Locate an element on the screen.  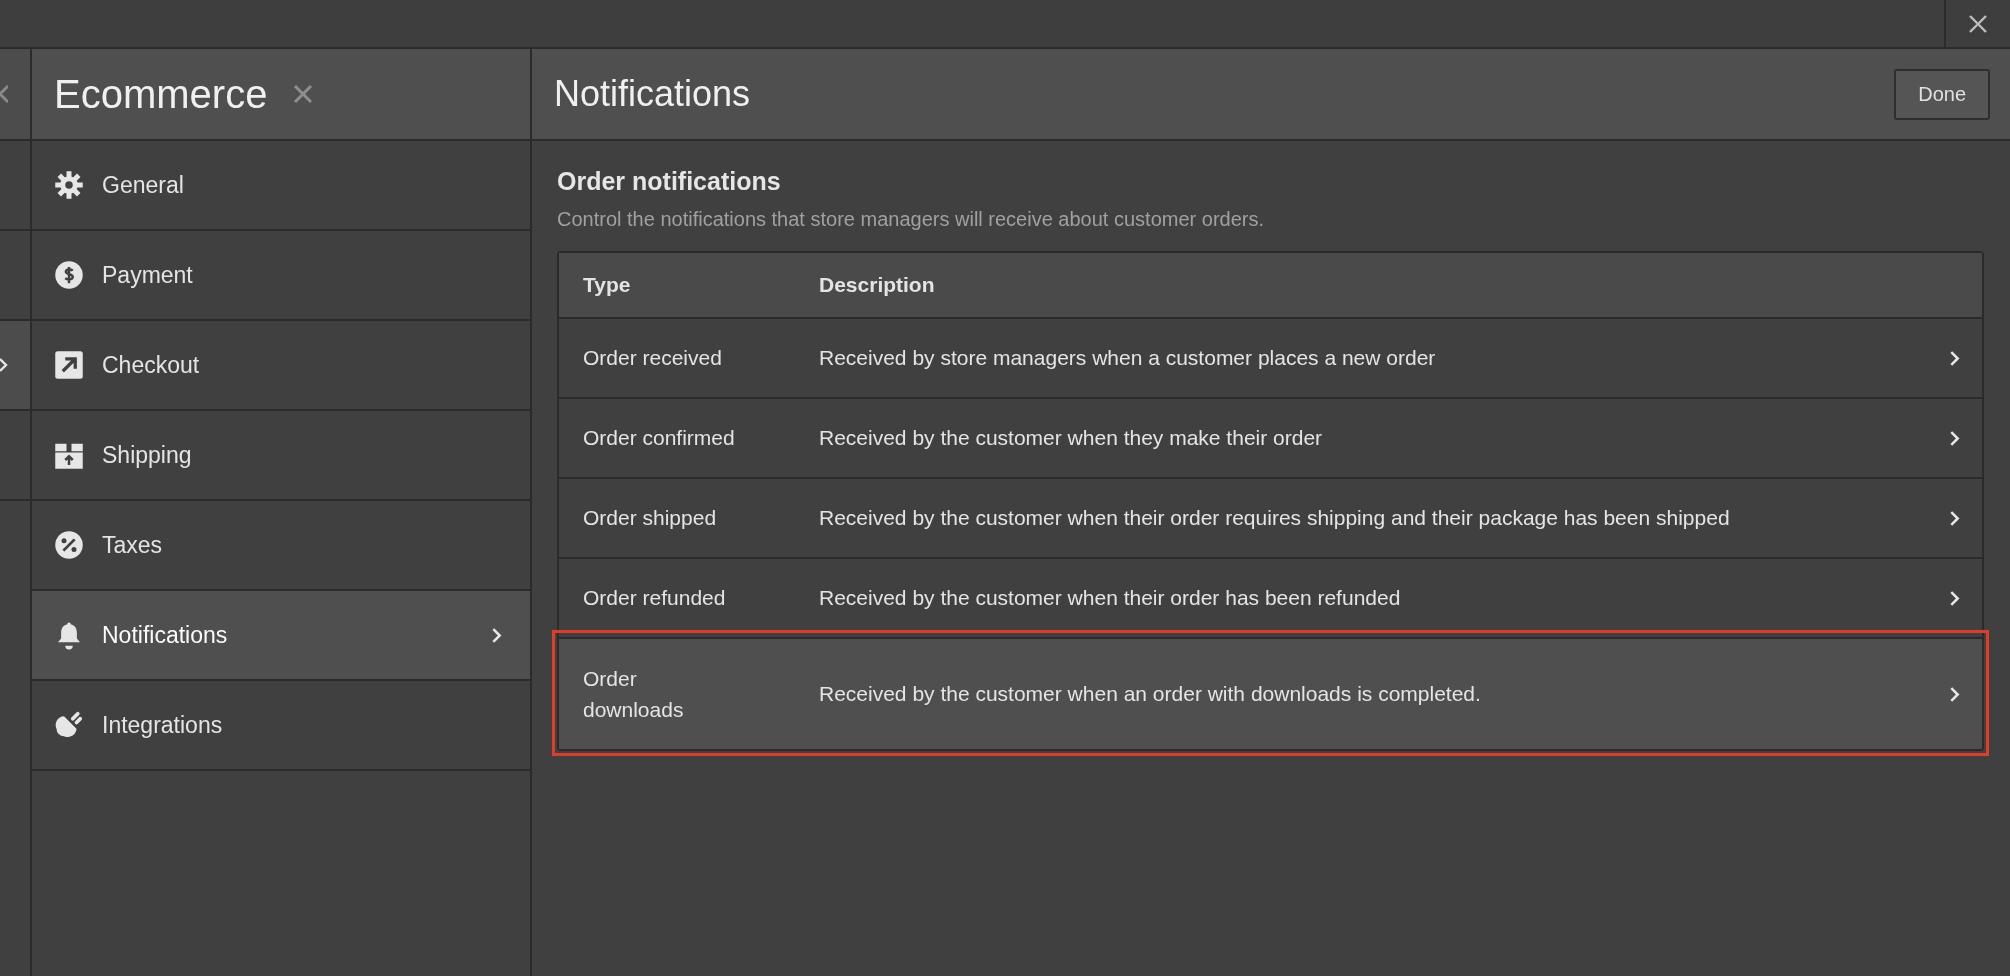
table-row: Order received Received by store managers when a customer places a new order is located at coordinates (1270, 357).